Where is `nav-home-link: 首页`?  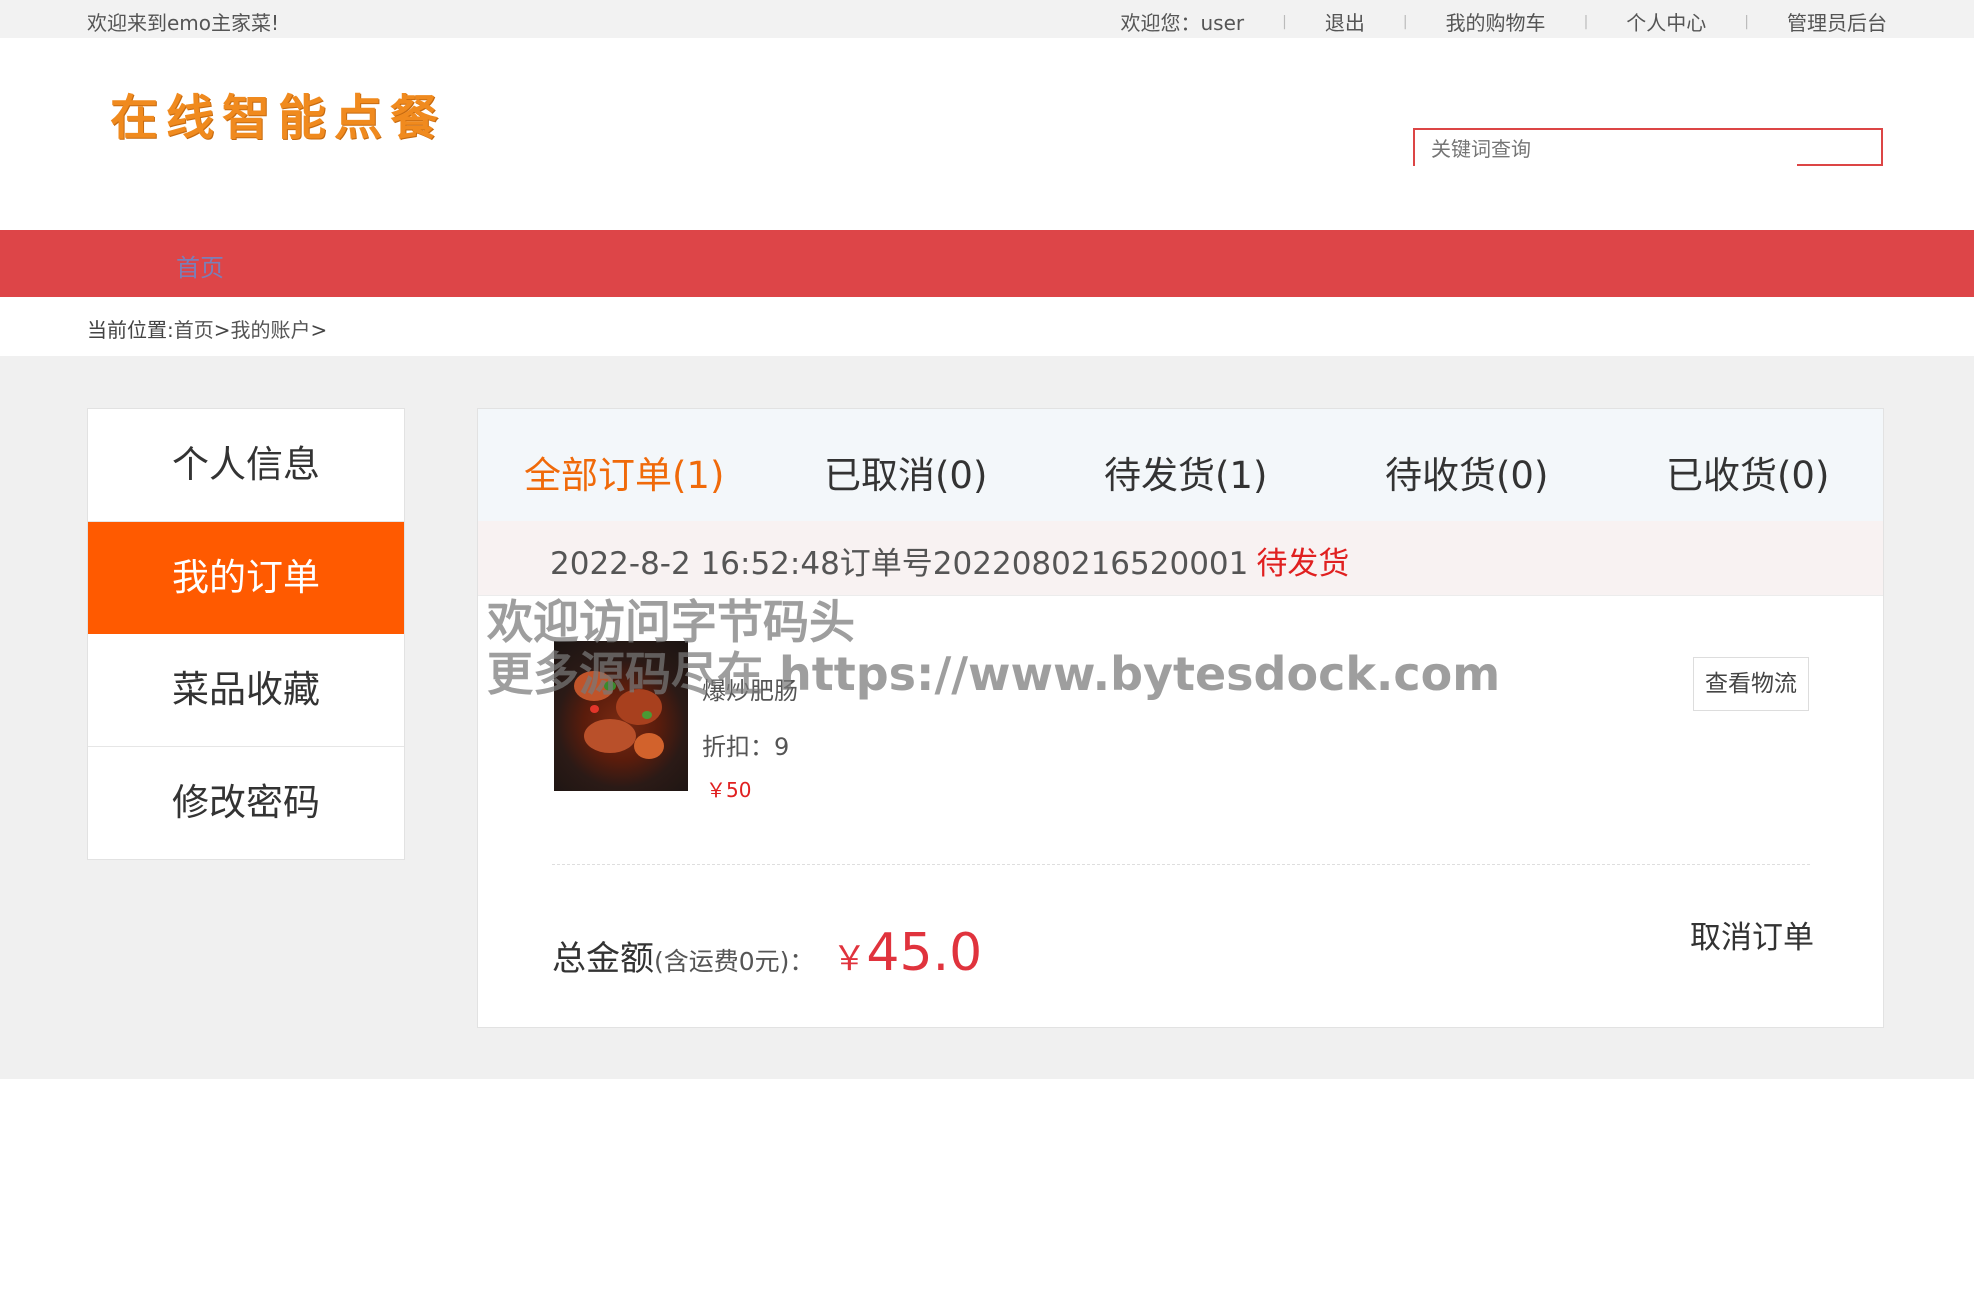 nav-home-link: 首页 is located at coordinates (200, 265).